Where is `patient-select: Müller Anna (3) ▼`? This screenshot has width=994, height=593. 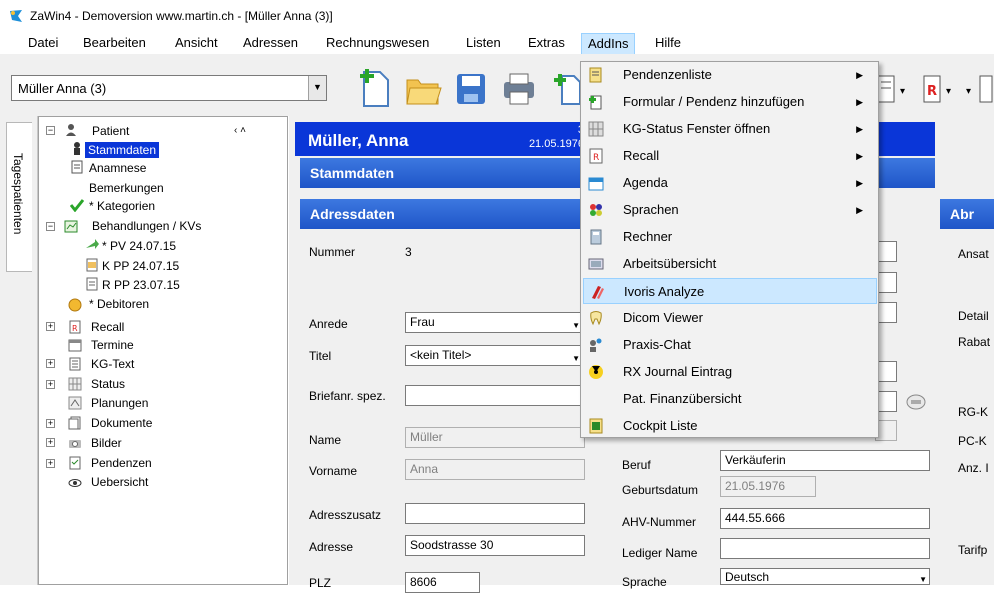 patient-select: Müller Anna (3) ▼ is located at coordinates (169, 88).